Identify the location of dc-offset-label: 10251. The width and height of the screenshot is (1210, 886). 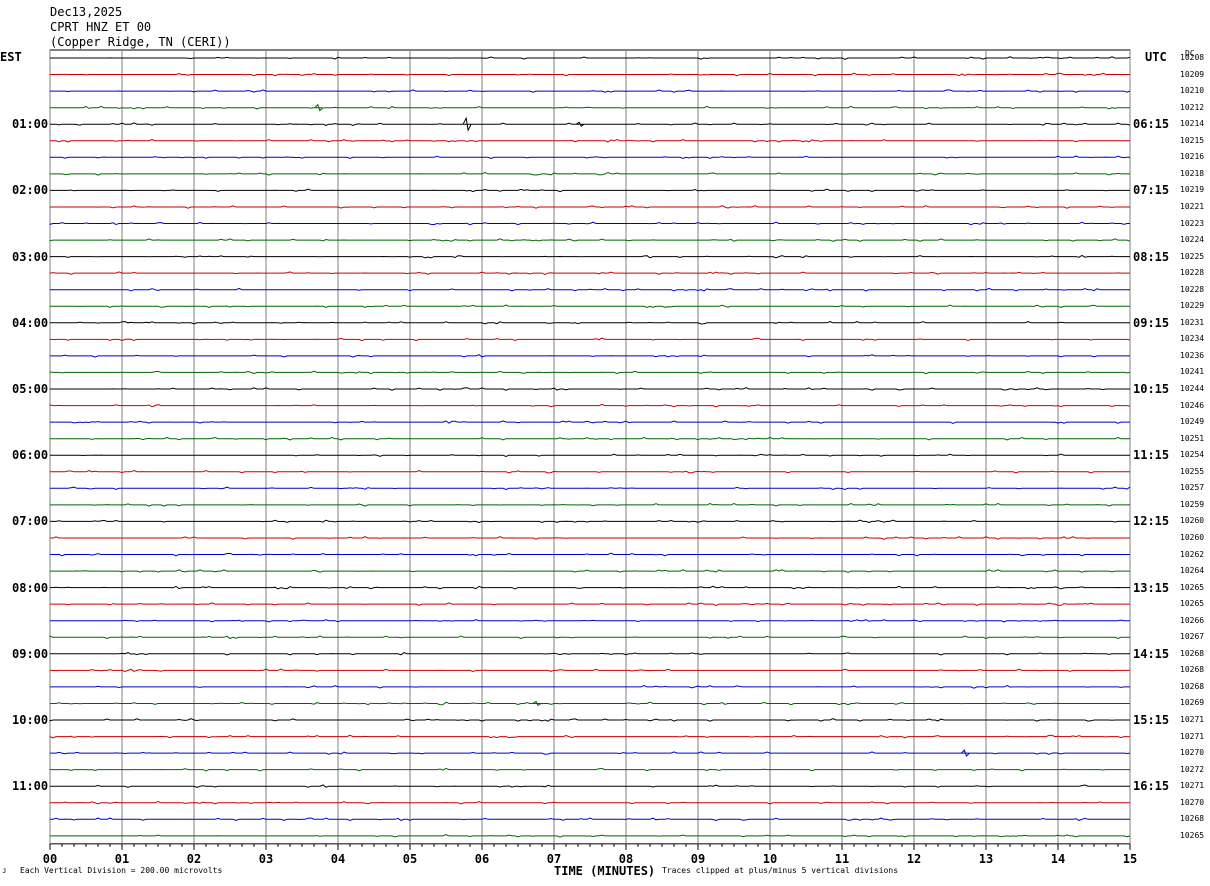
(1192, 438).